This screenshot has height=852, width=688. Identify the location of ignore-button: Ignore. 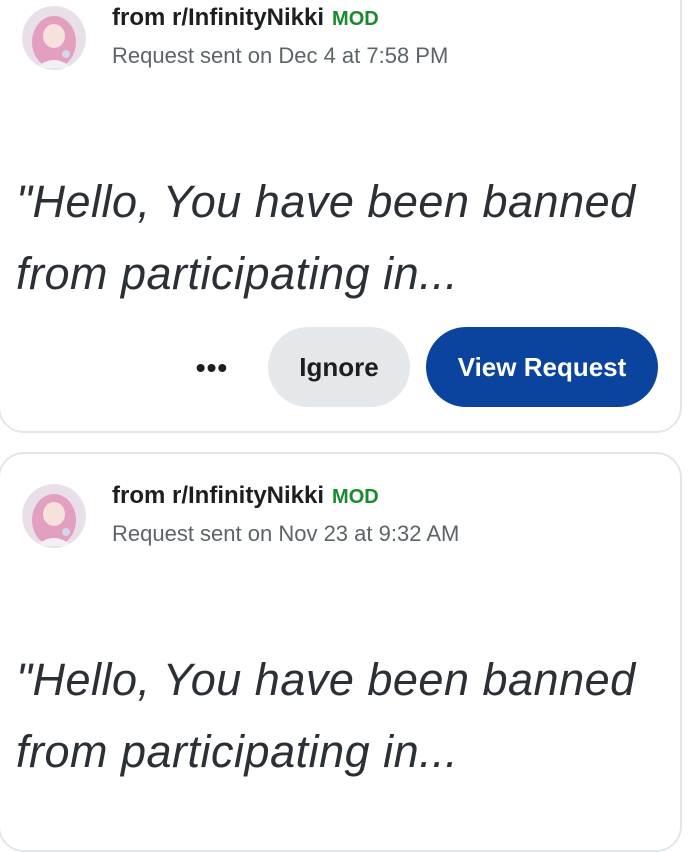
(339, 367).